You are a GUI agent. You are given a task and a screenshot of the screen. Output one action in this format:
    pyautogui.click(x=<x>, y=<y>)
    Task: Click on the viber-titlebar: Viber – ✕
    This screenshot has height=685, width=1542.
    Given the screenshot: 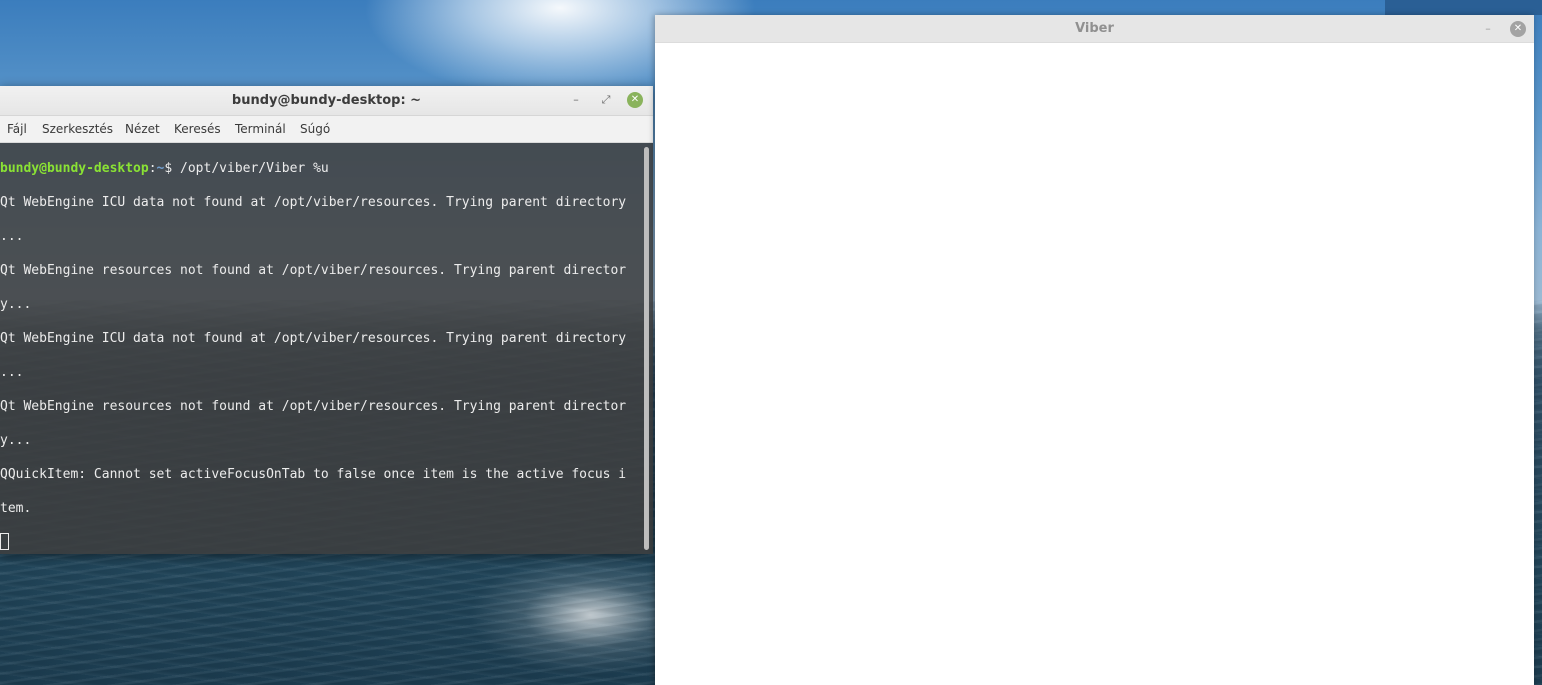 What is the action you would take?
    pyautogui.click(x=1094, y=29)
    